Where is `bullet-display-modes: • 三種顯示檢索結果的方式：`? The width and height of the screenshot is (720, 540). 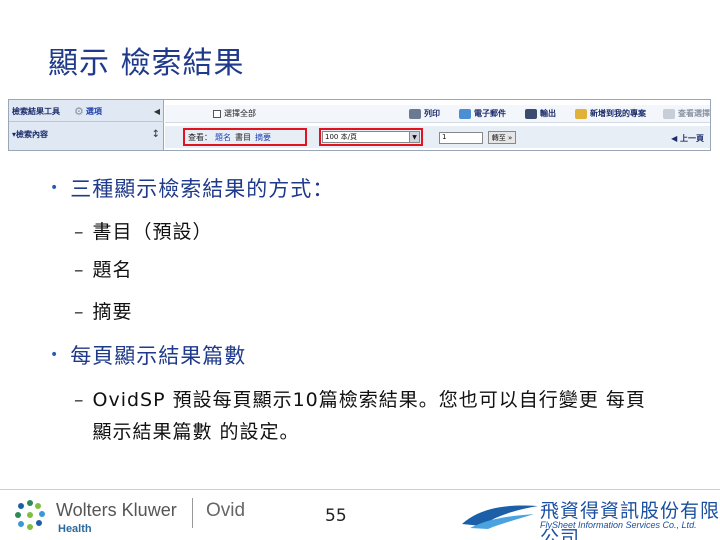
bullet-display-modes: • 三種顯示檢索結果的方式： is located at coordinates (192, 188).